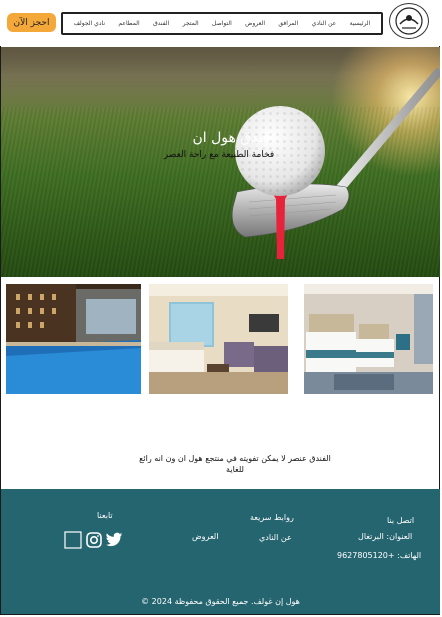 The image size is (442, 617). What do you see at coordinates (73, 339) in the screenshot?
I see `indoor-pool-photo` at bounding box center [73, 339].